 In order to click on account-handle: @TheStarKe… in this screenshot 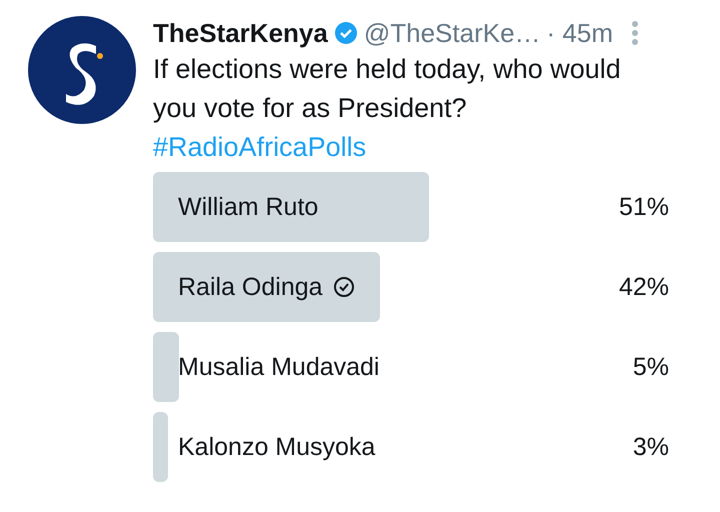, I will do `click(452, 33)`.